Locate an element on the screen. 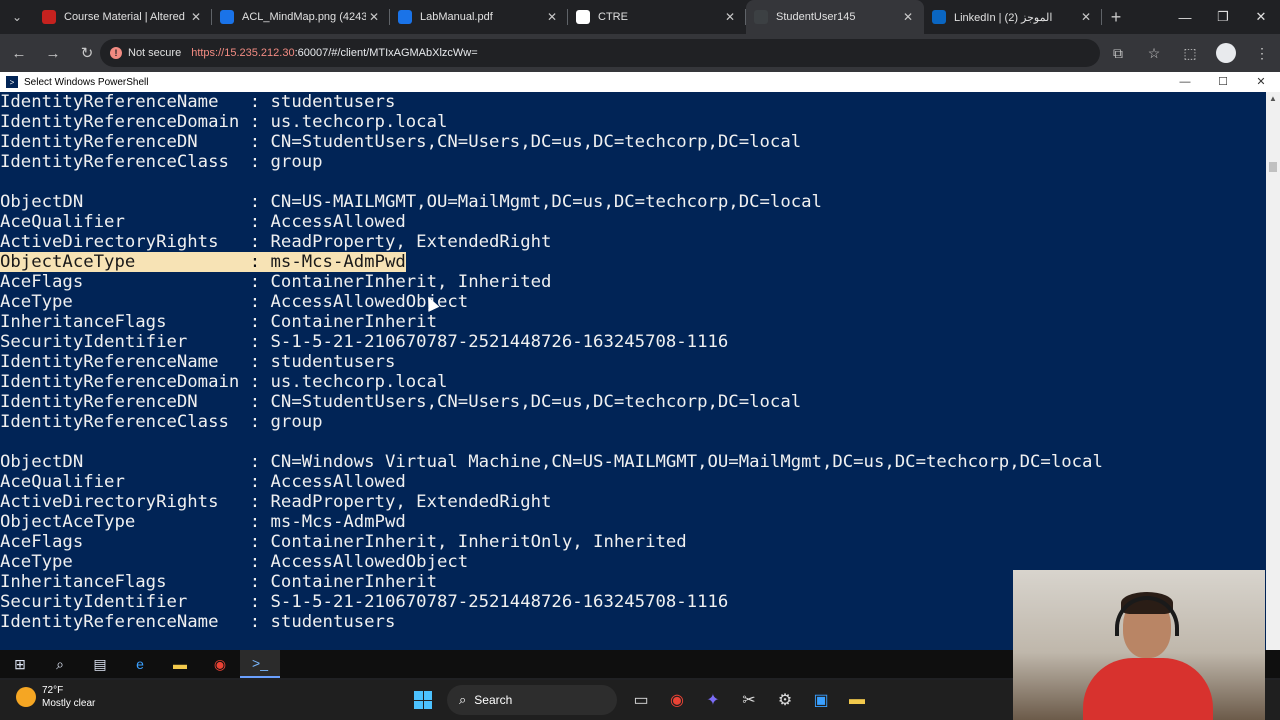 The image size is (1280, 720). property-name: IdentityReferenceDN : is located at coordinates (135, 402).